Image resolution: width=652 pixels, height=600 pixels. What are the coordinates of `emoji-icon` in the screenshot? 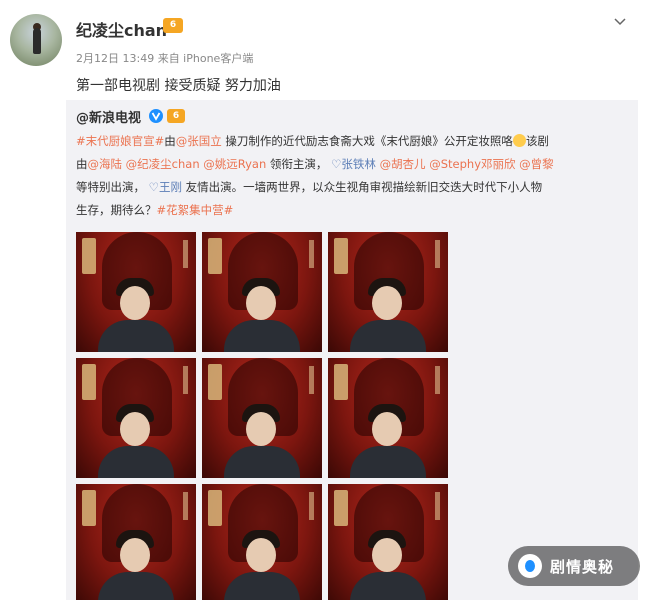 It's located at (519, 140).